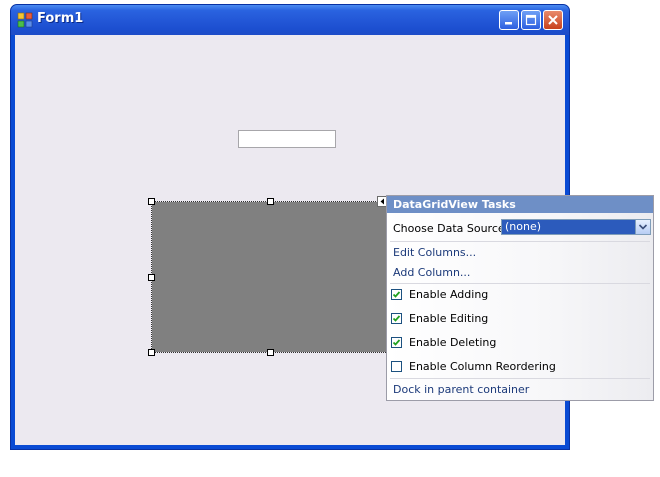 This screenshot has width=660, height=477. Describe the element at coordinates (60, 18) in the screenshot. I see `window-title: Form1` at that location.